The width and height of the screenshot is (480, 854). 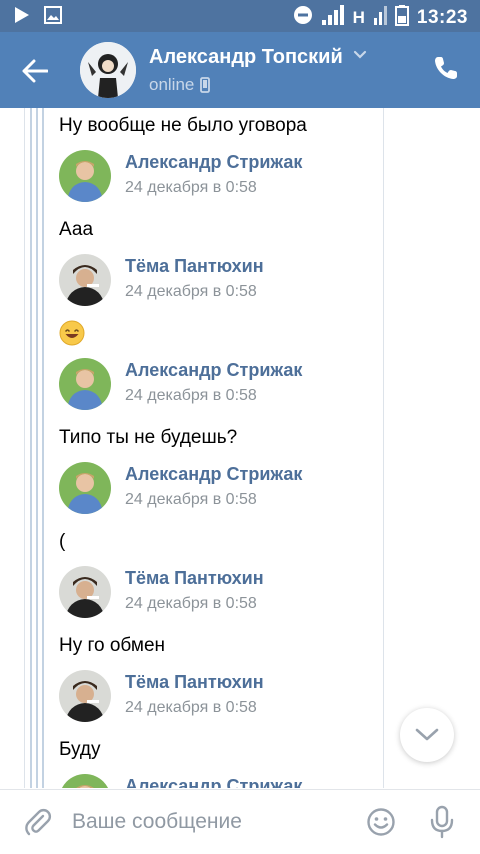 I want to click on message-author: Александр Стрижак, so click(x=219, y=781).